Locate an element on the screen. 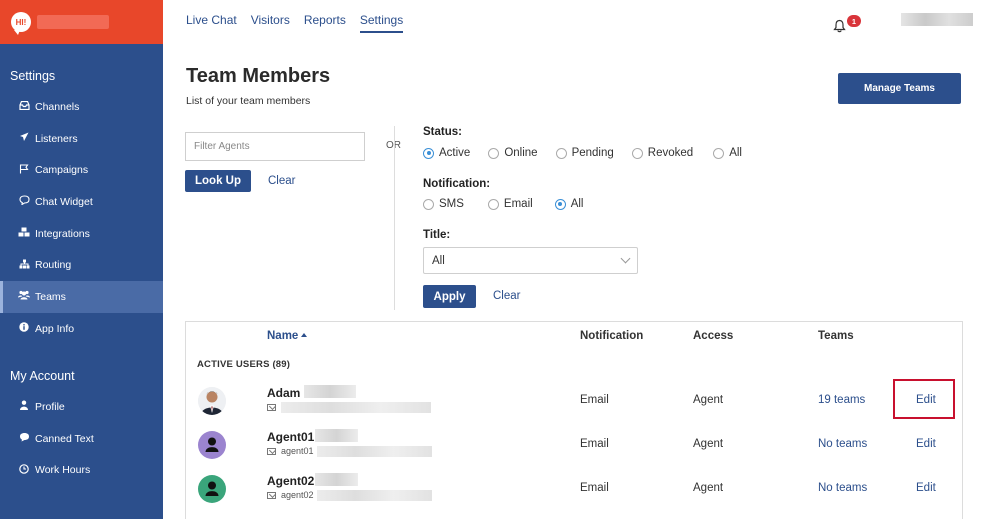  sidebar-item-profile: Profile is located at coordinates (81, 407).